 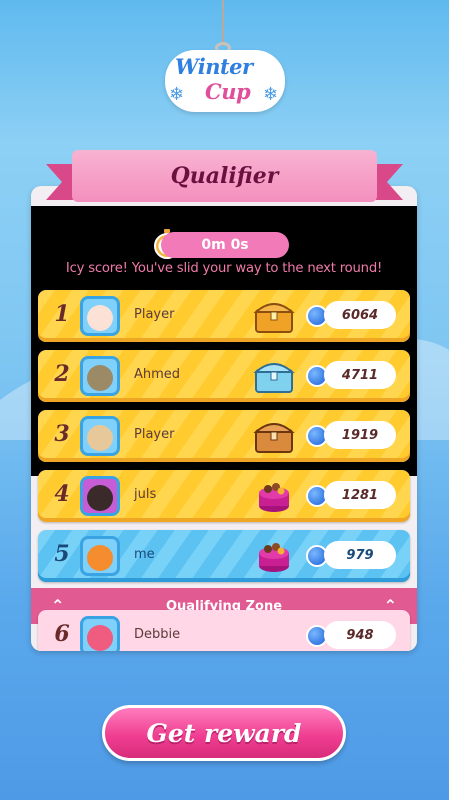 What do you see at coordinates (62, 494) in the screenshot?
I see `rank-number: 4` at bounding box center [62, 494].